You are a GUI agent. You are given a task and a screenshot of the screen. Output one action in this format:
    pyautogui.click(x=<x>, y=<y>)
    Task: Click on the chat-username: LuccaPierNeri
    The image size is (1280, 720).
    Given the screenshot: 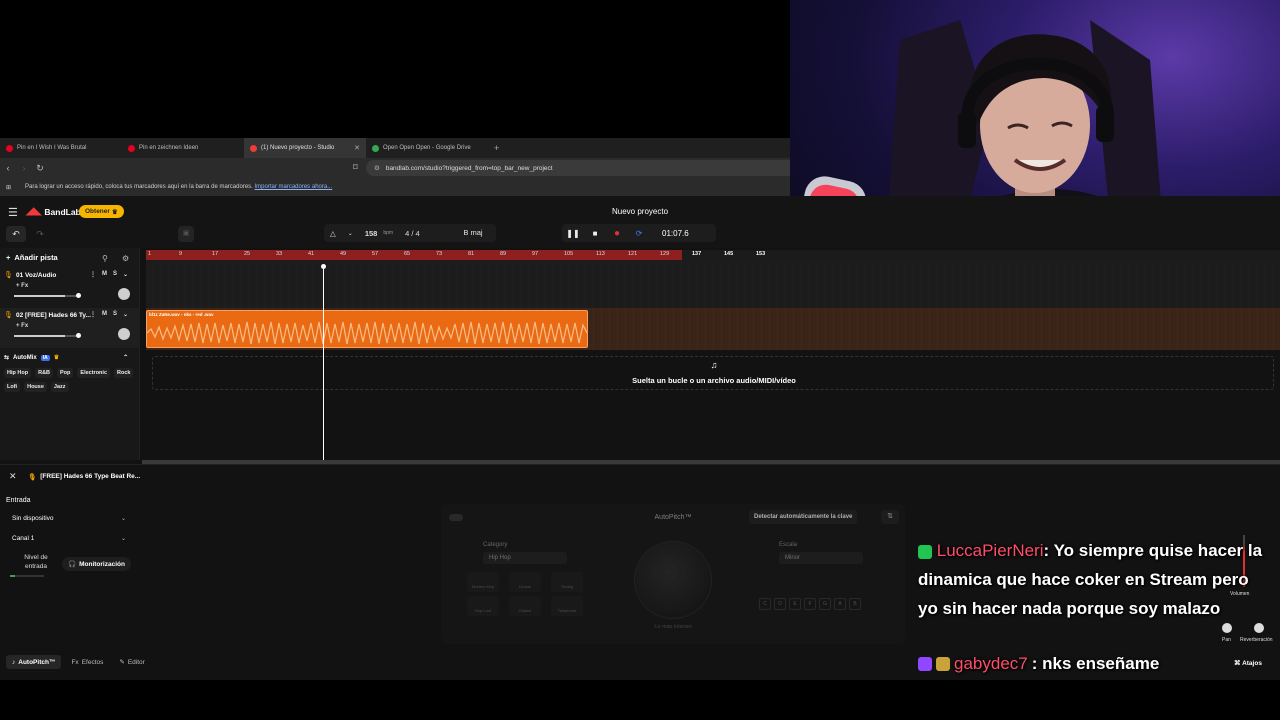 What is the action you would take?
    pyautogui.click(x=990, y=550)
    